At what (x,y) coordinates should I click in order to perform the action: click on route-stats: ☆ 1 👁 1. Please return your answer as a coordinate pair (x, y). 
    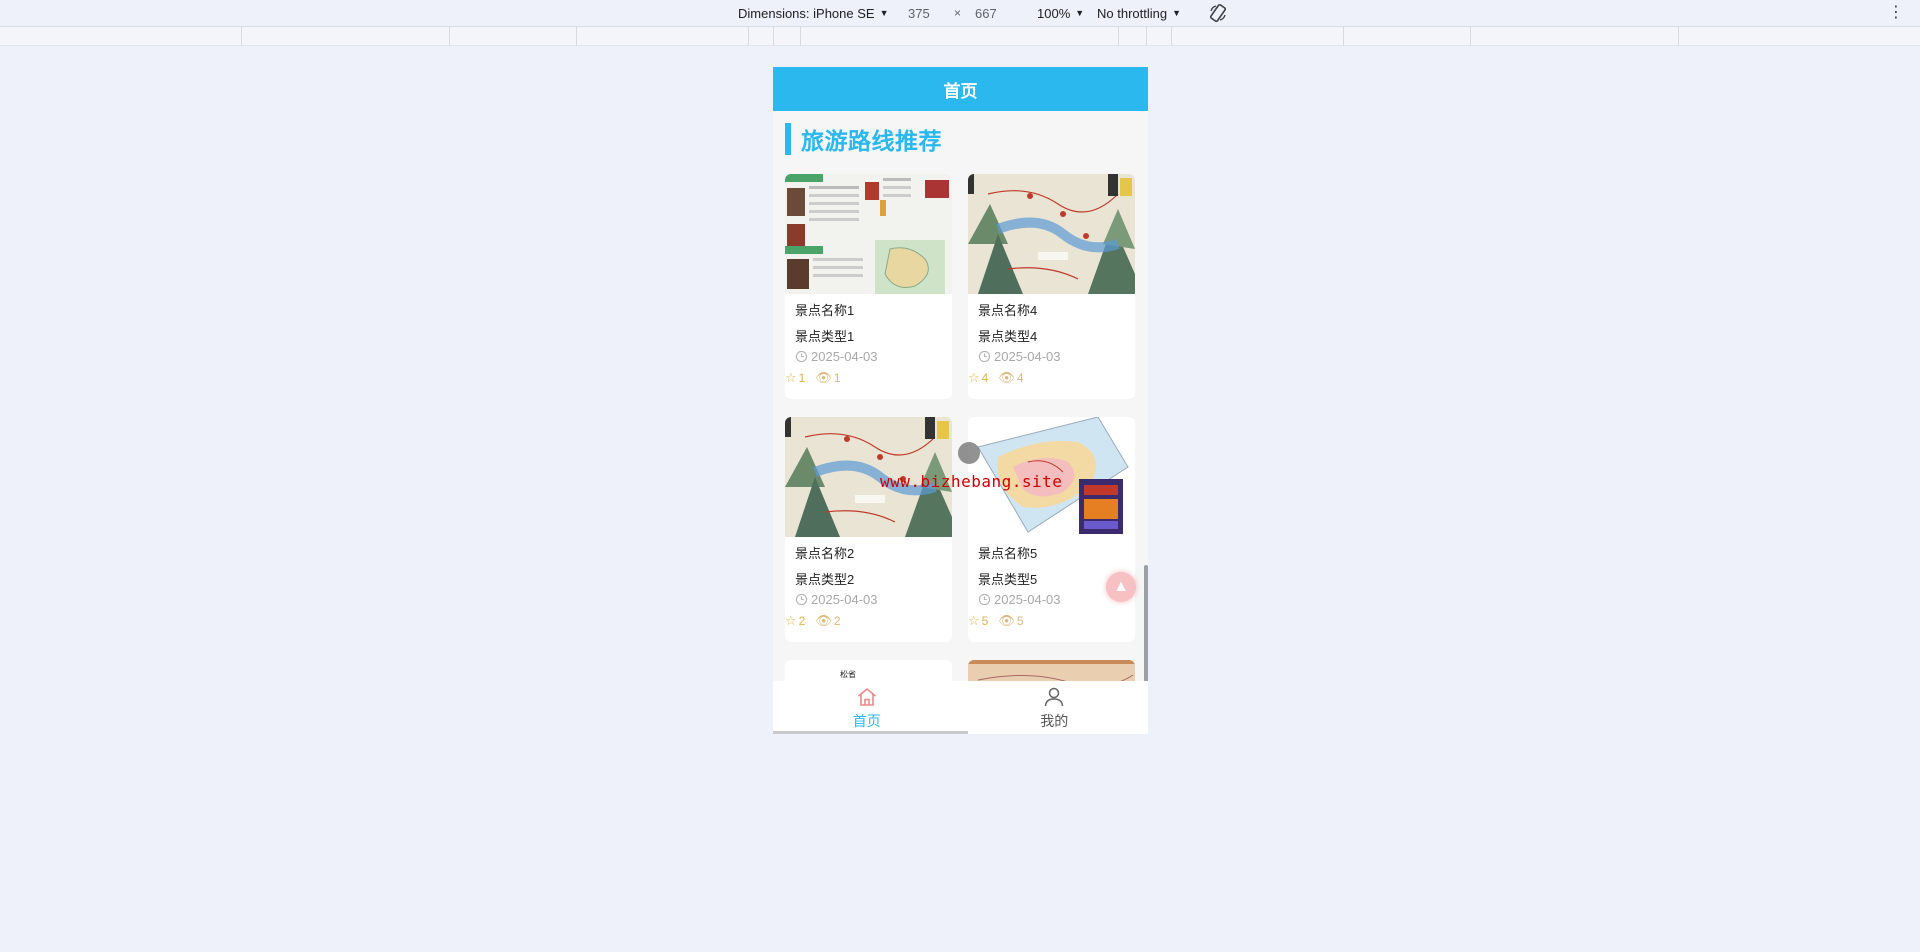
    Looking at the image, I should click on (818, 378).